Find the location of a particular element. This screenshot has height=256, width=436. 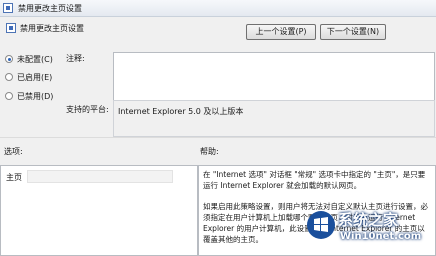

comment-label: 注释: is located at coordinates (75, 58).